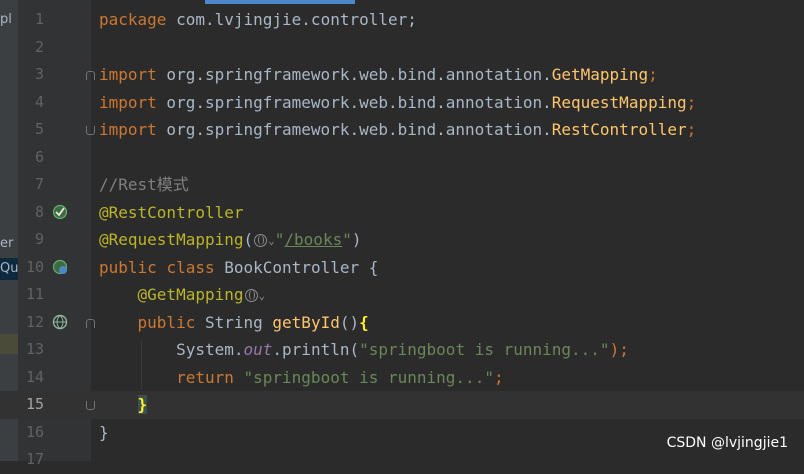  I want to click on line-number: 3, so click(39, 74).